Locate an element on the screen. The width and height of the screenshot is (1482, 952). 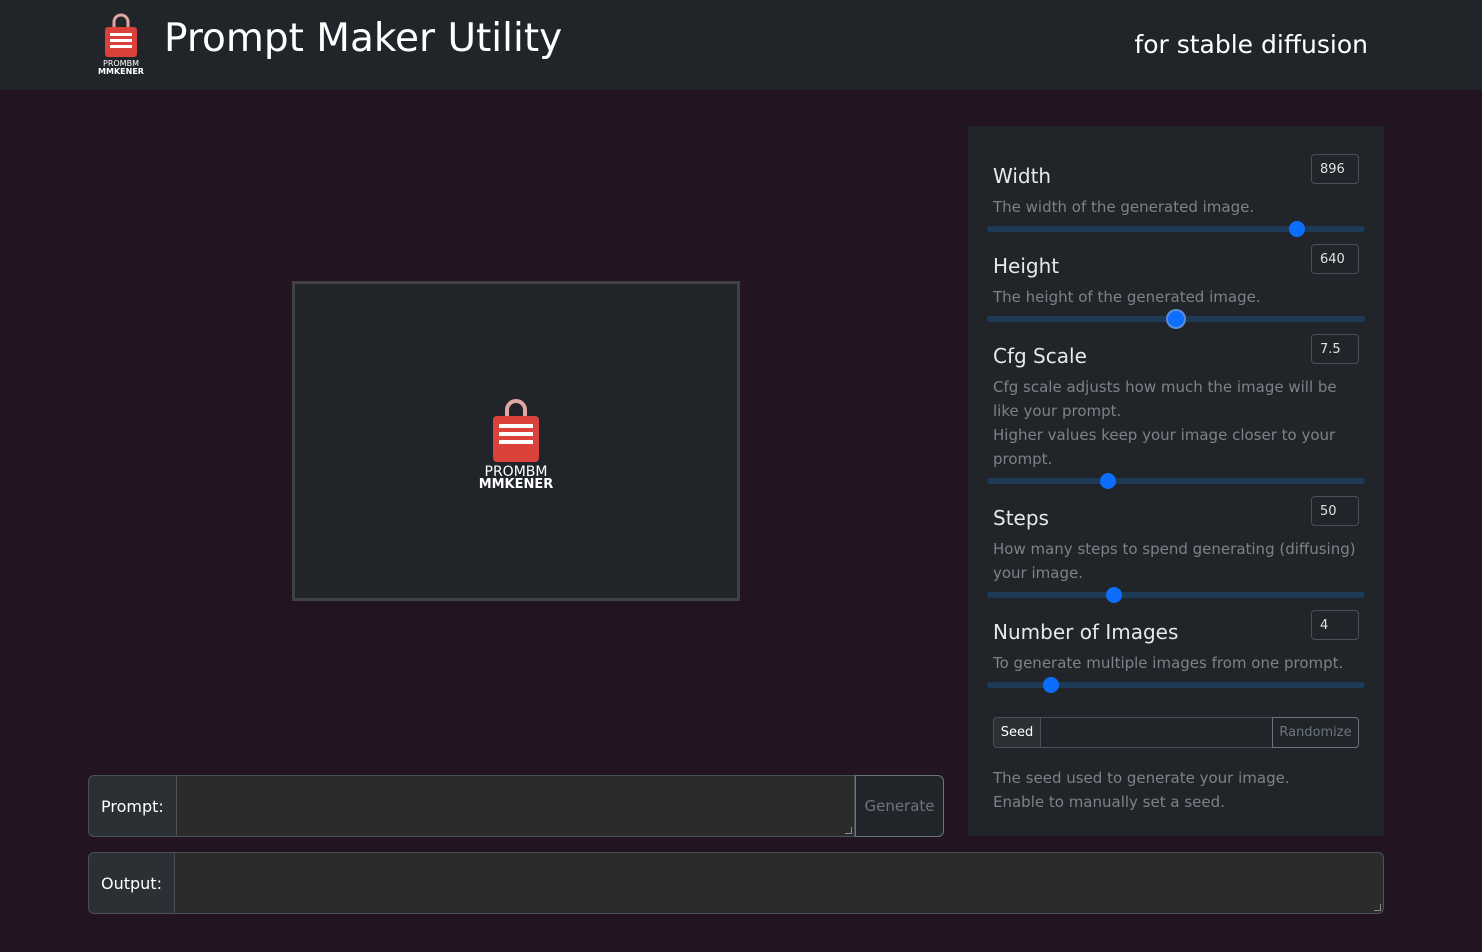
seed-input is located at coordinates (1156, 732).